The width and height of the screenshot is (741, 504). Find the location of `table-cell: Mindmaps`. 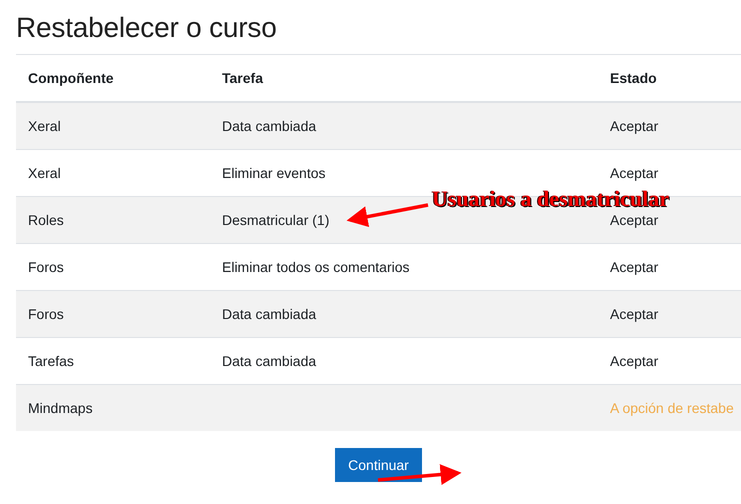

table-cell: Mindmaps is located at coordinates (113, 407).